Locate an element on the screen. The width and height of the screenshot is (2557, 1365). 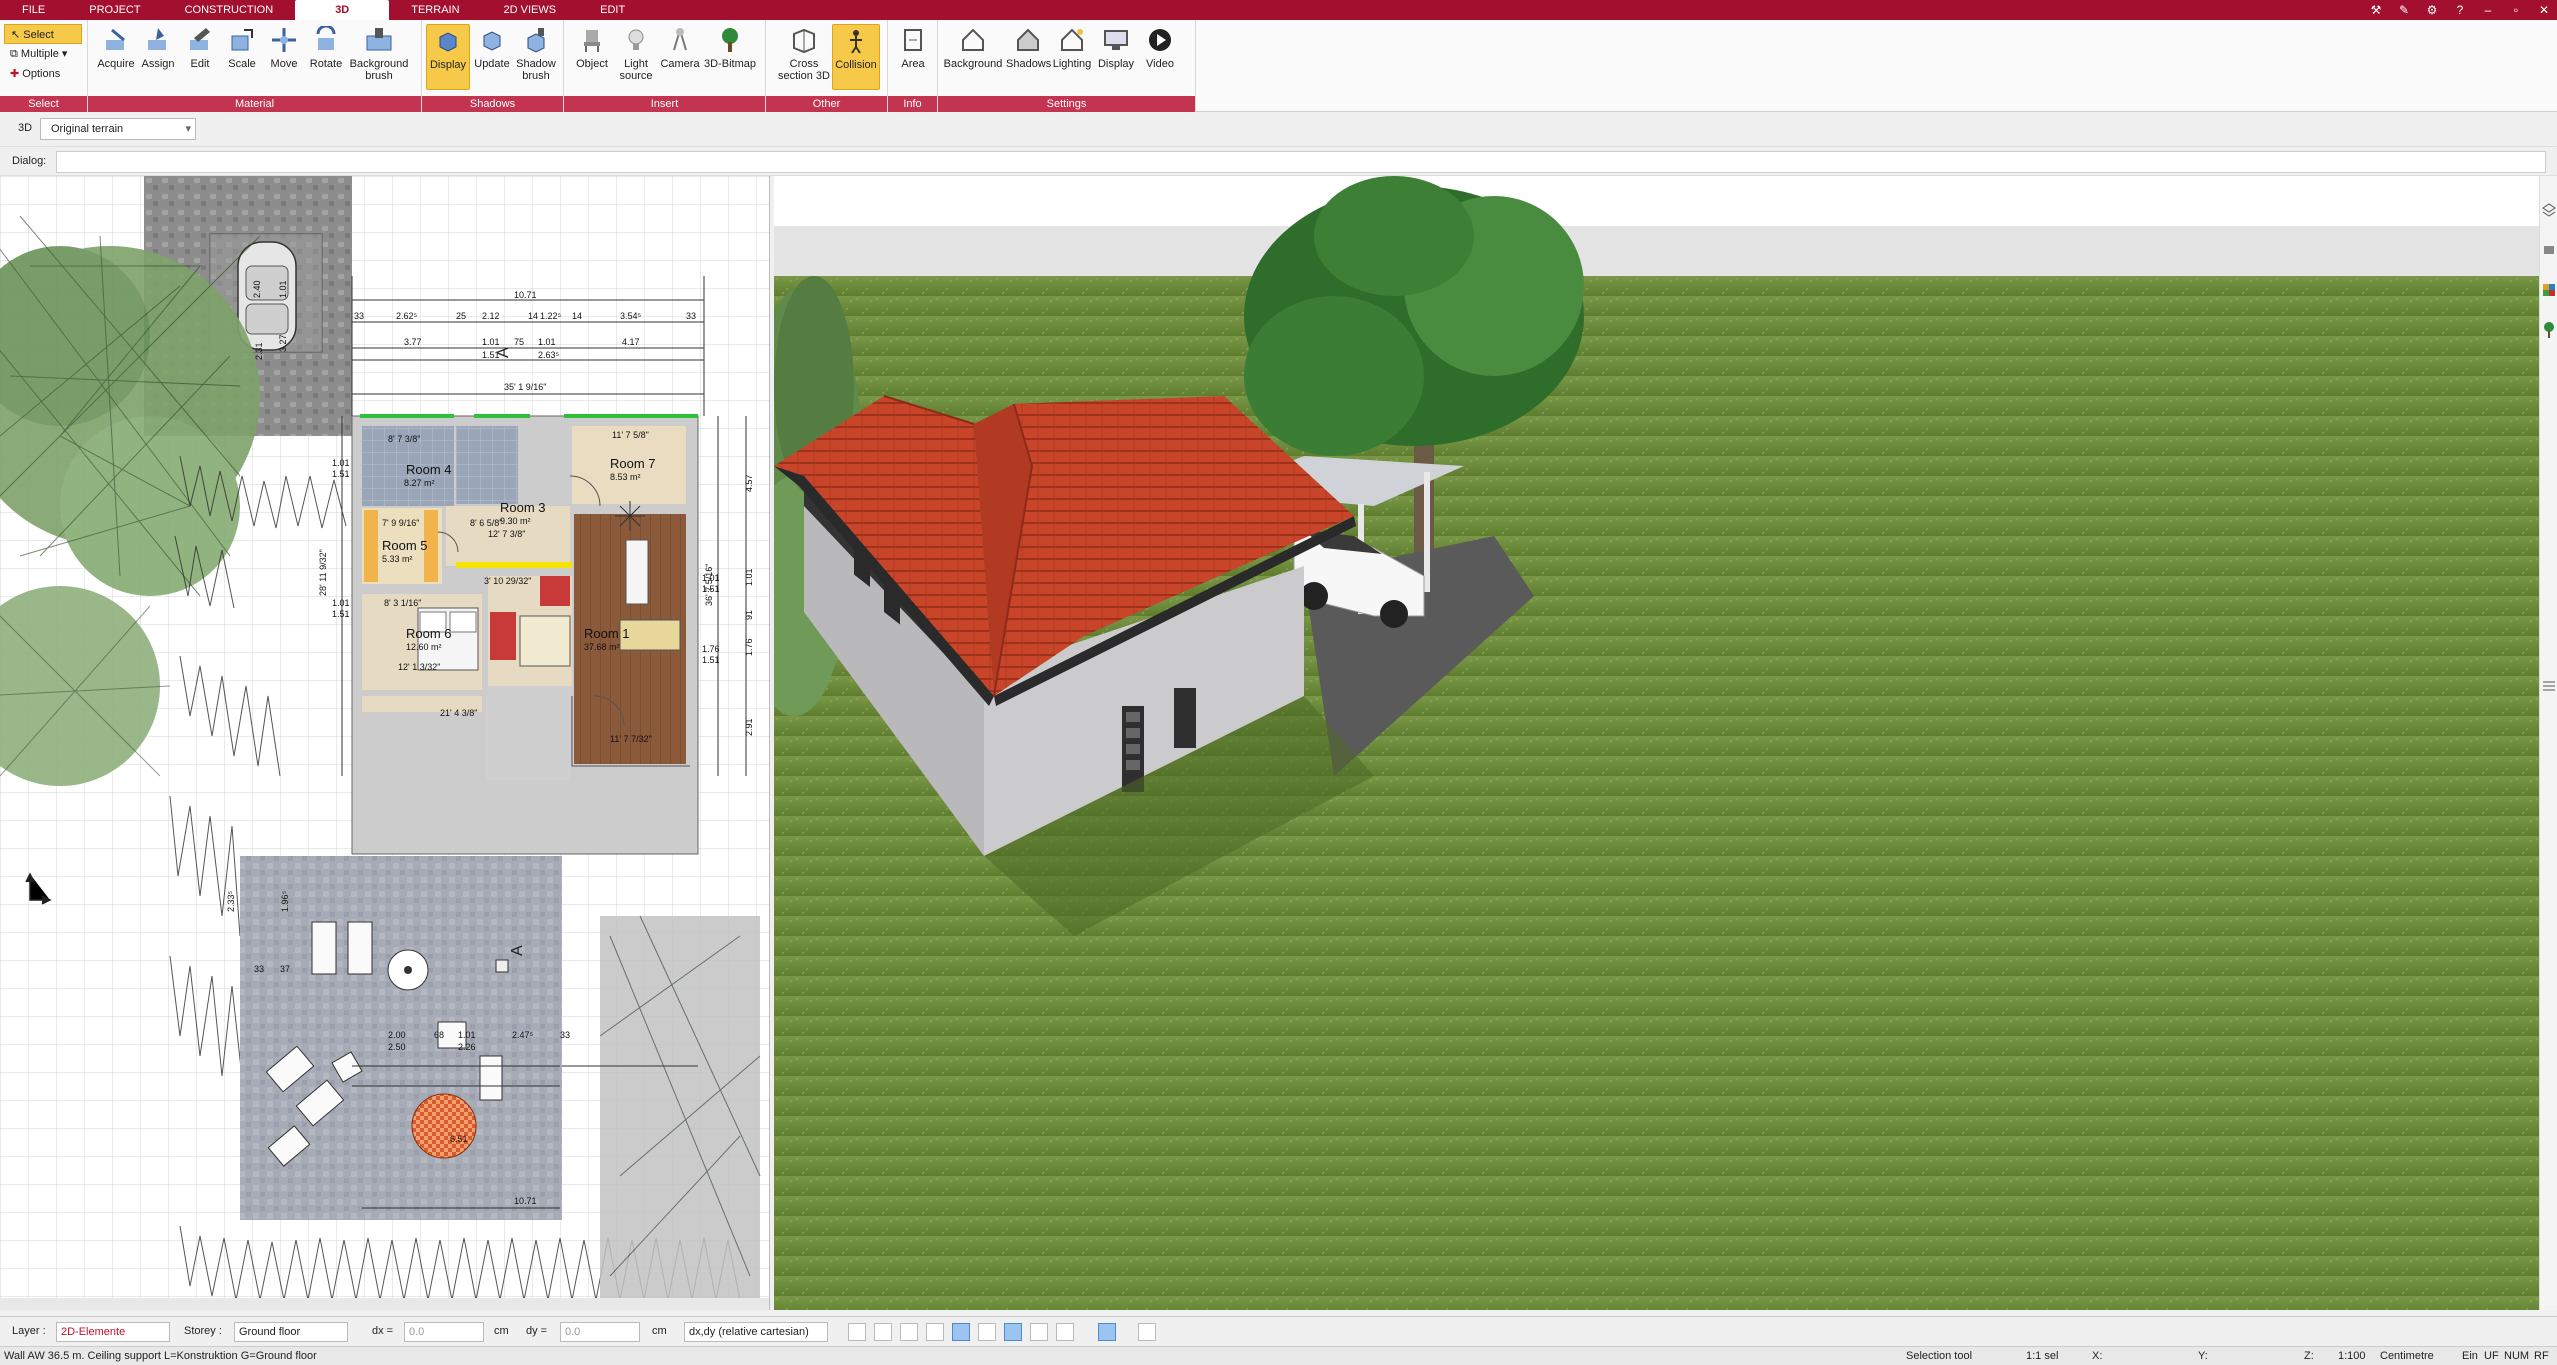
room-7-area: 8.53 m² is located at coordinates (625, 477).